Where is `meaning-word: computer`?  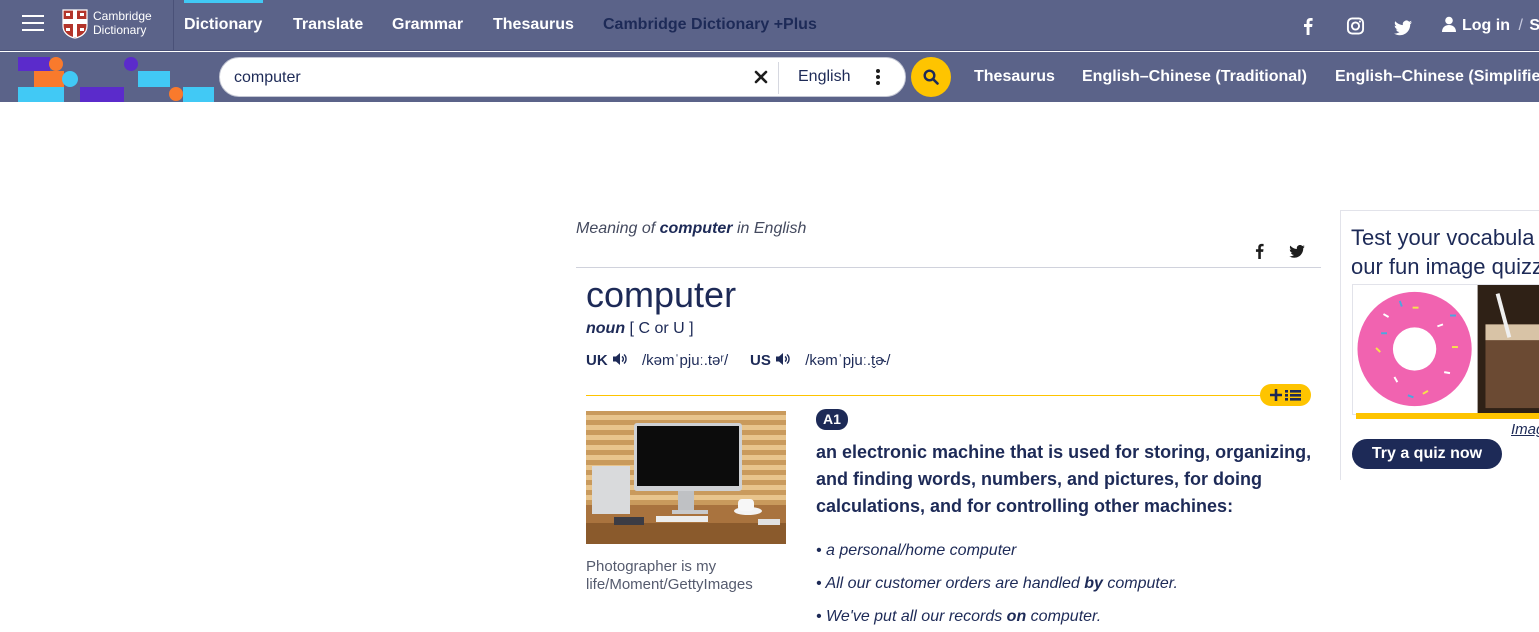
meaning-word: computer is located at coordinates (696, 228).